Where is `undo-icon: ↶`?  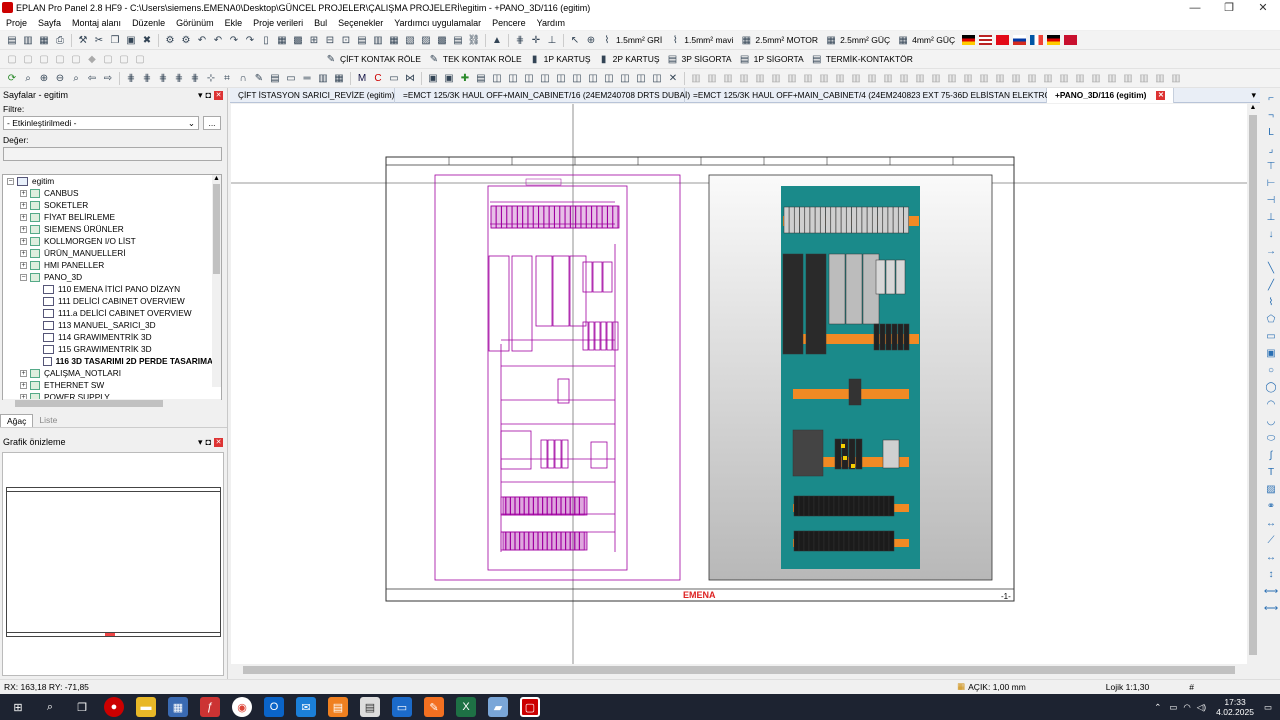
undo-icon: ↶ is located at coordinates (202, 40).